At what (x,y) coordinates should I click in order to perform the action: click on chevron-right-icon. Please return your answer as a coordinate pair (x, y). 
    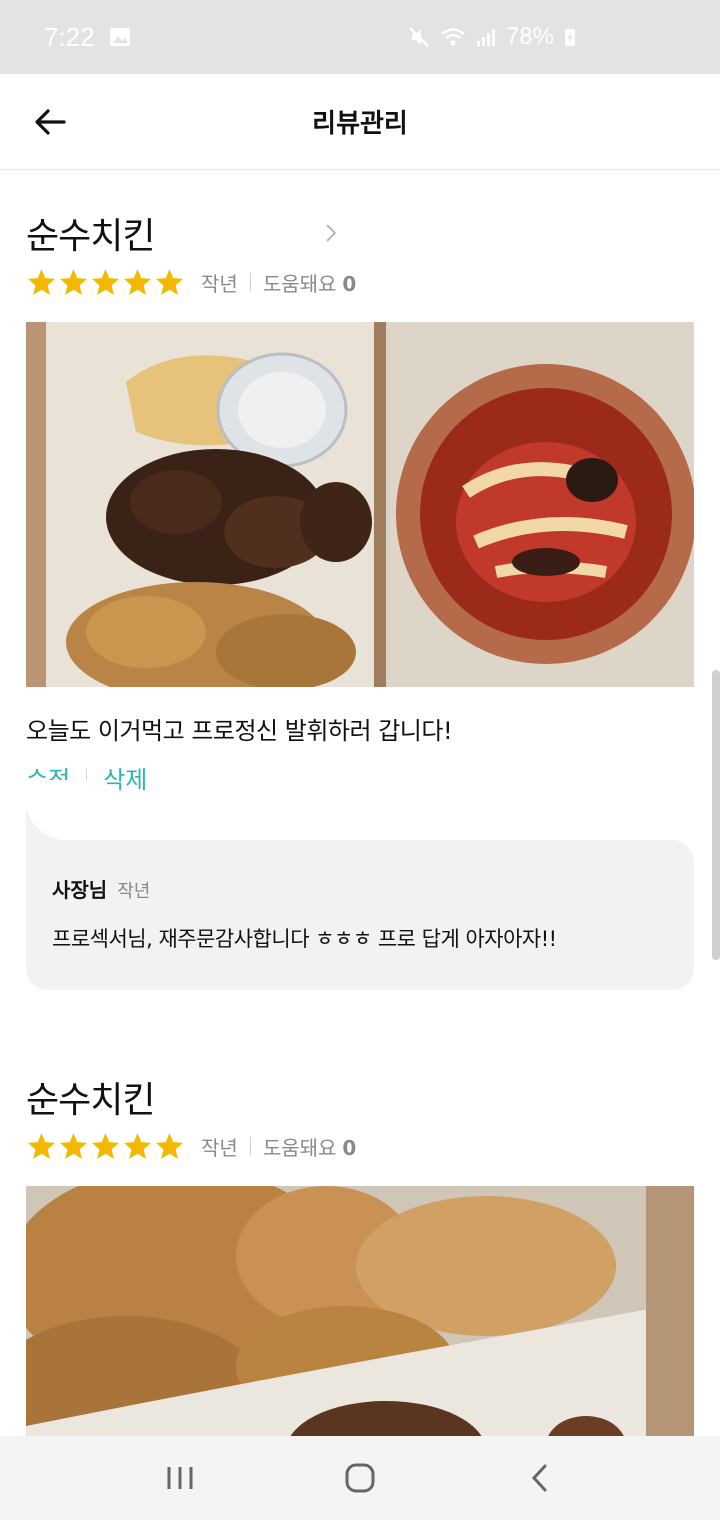
    Looking at the image, I should click on (331, 233).